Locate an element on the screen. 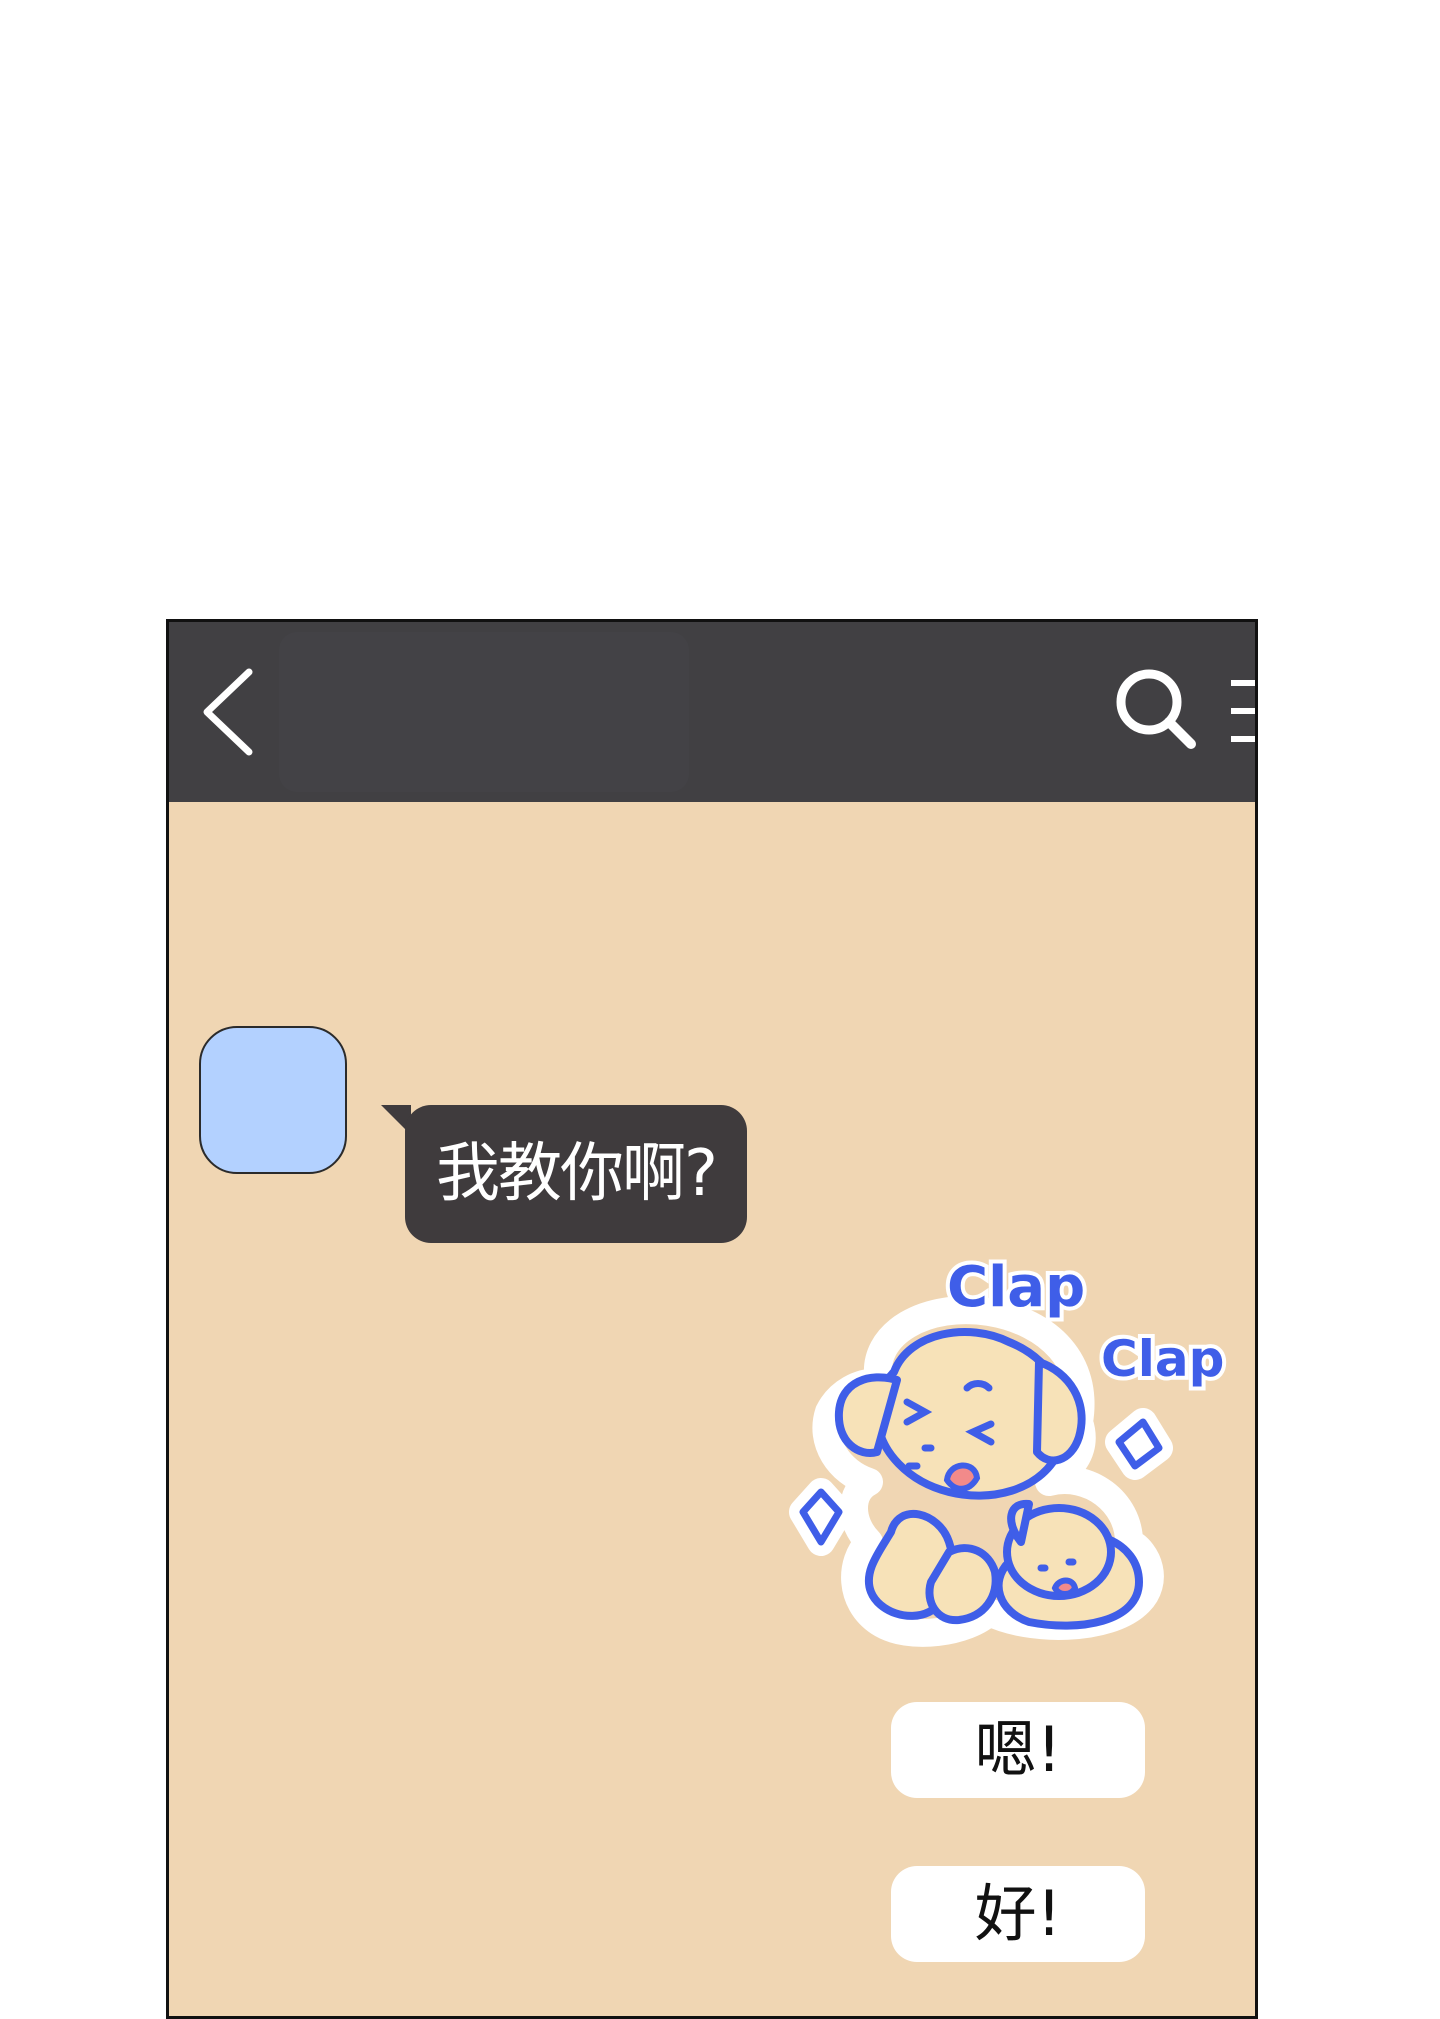 The image size is (1440, 2019). outgoing-message: 好! is located at coordinates (1018, 1914).